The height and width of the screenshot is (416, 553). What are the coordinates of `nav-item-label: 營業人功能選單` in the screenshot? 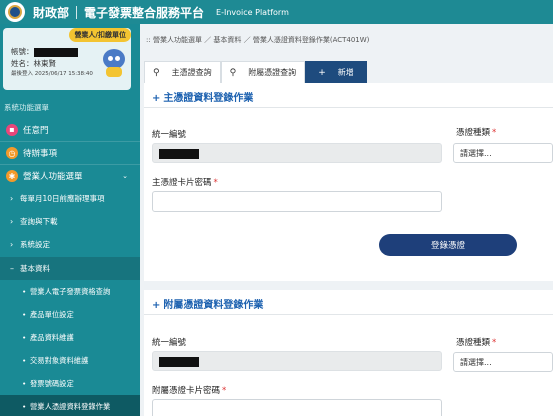 It's located at (53, 177).